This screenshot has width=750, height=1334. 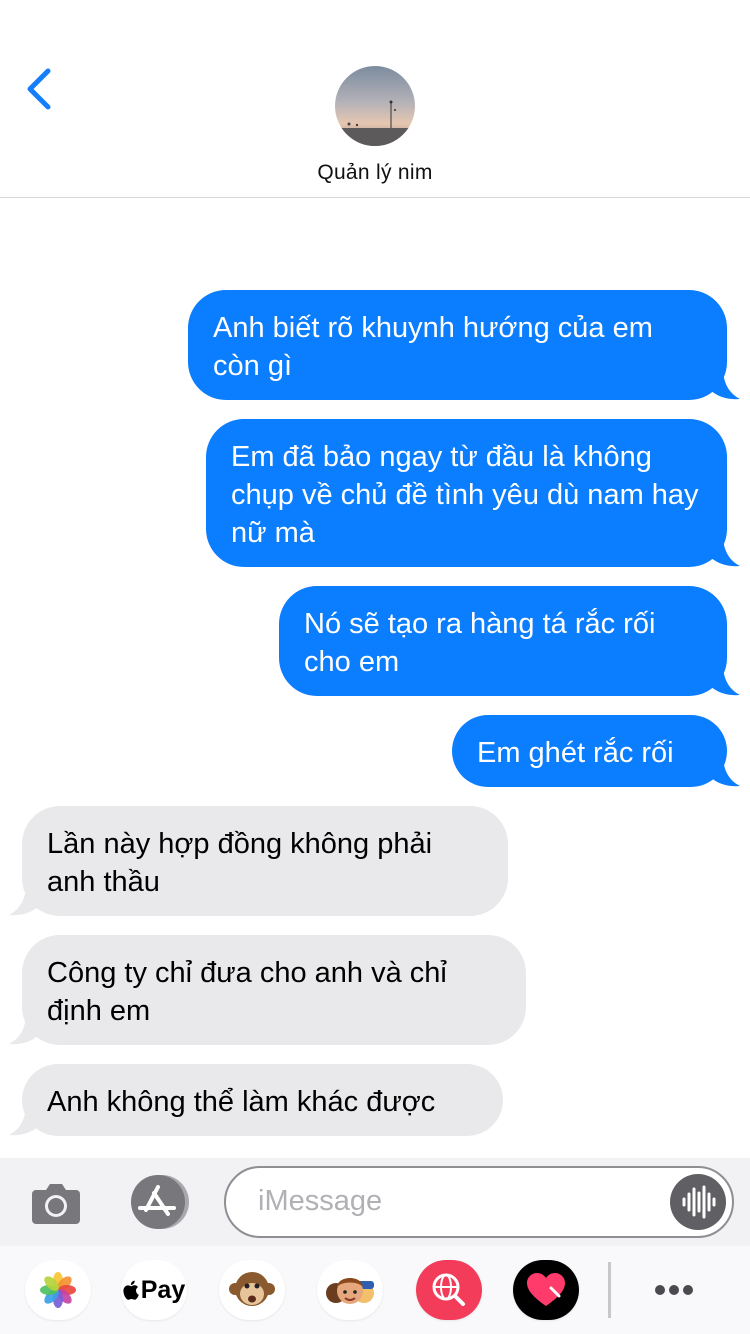 What do you see at coordinates (320, 1201) in the screenshot?
I see `message-input-placeholder: iMessage` at bounding box center [320, 1201].